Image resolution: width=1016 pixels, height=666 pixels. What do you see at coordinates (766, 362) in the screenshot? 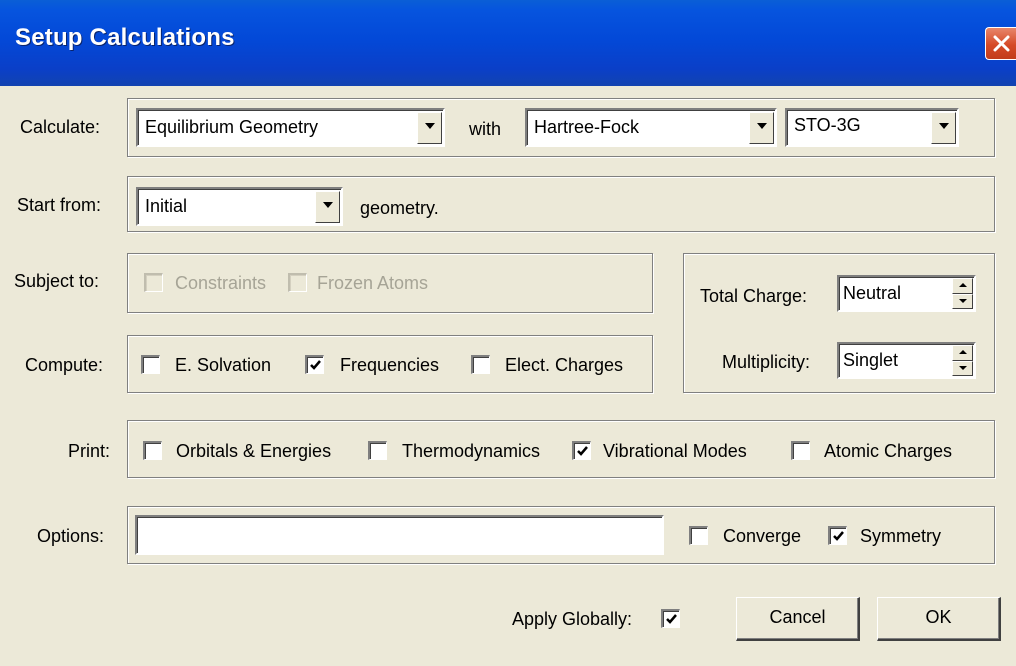
I see `multiplicity-label: Multiplicity:` at bounding box center [766, 362].